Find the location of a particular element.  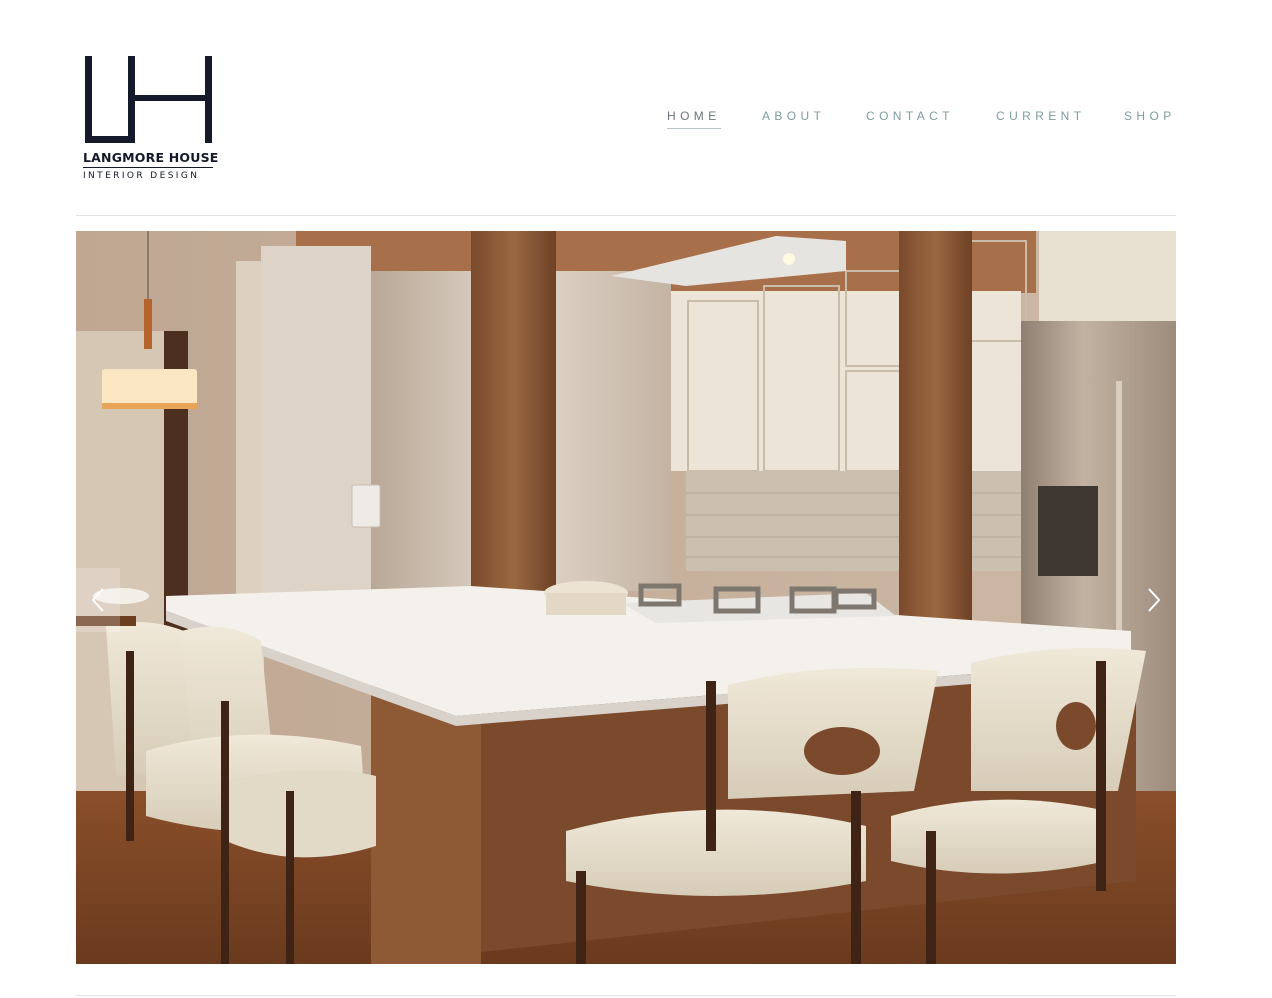

nav-shop: SHOP is located at coordinates (1150, 118).